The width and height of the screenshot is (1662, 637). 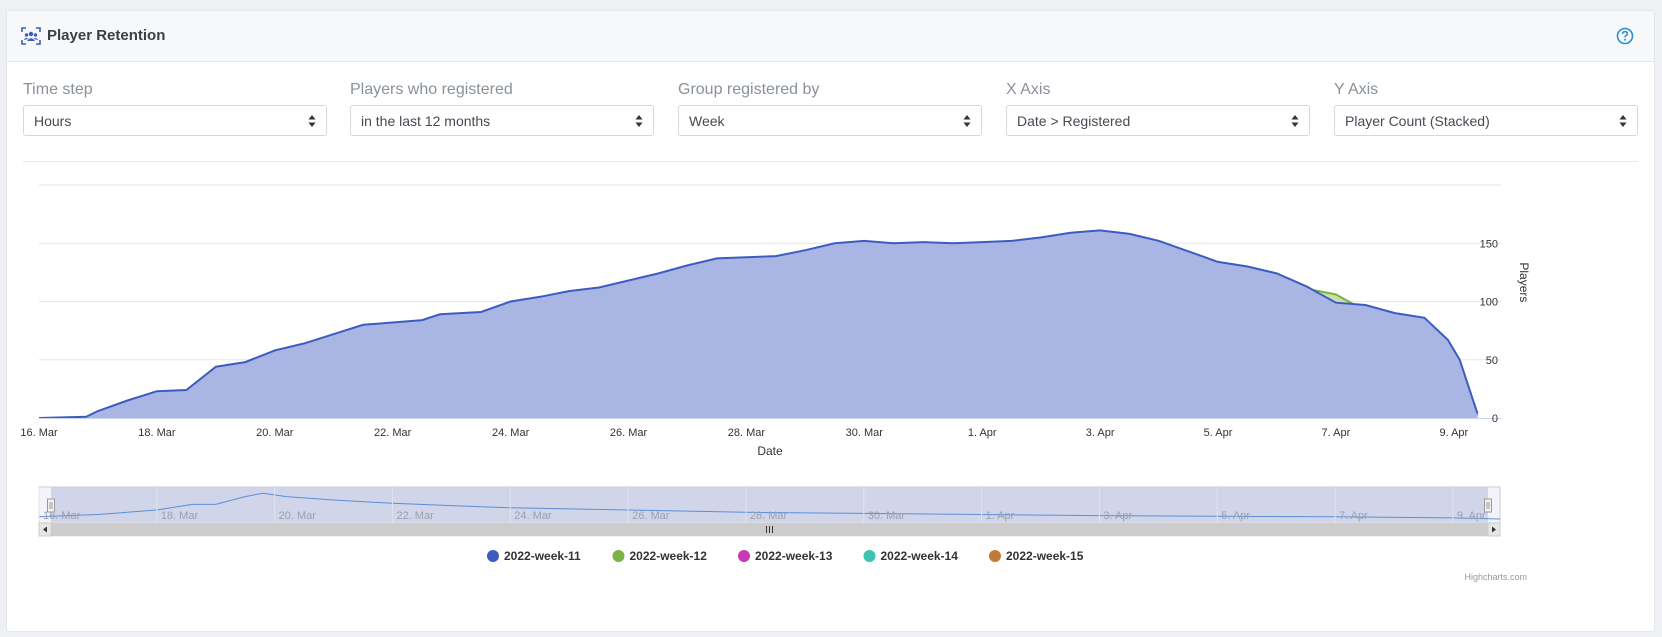 What do you see at coordinates (415, 516) in the screenshot?
I see `navigator-tick-label: 22. Mar` at bounding box center [415, 516].